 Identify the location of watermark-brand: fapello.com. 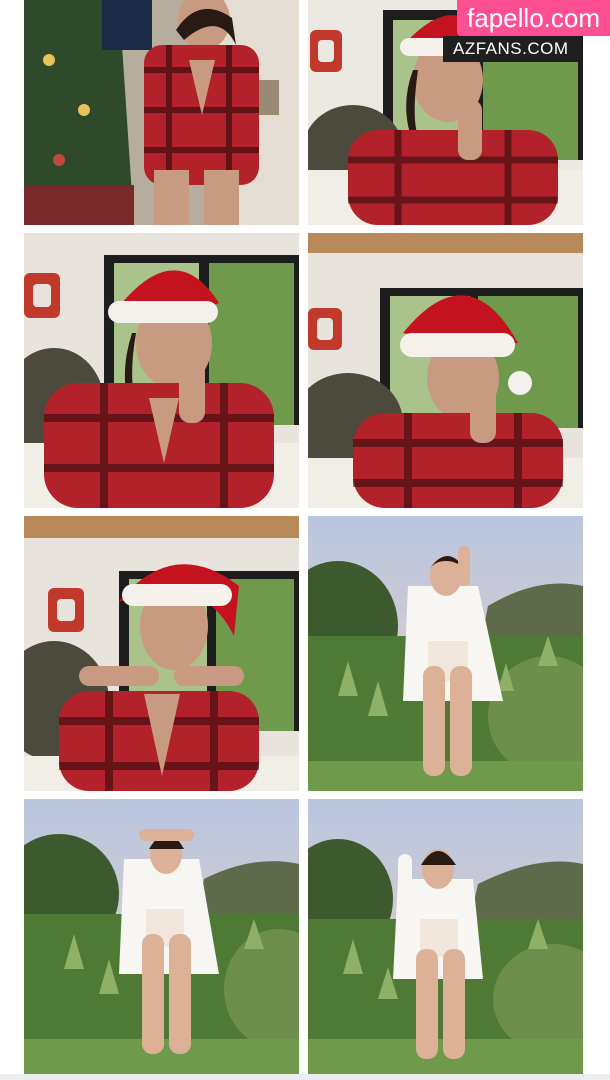
(533, 18).